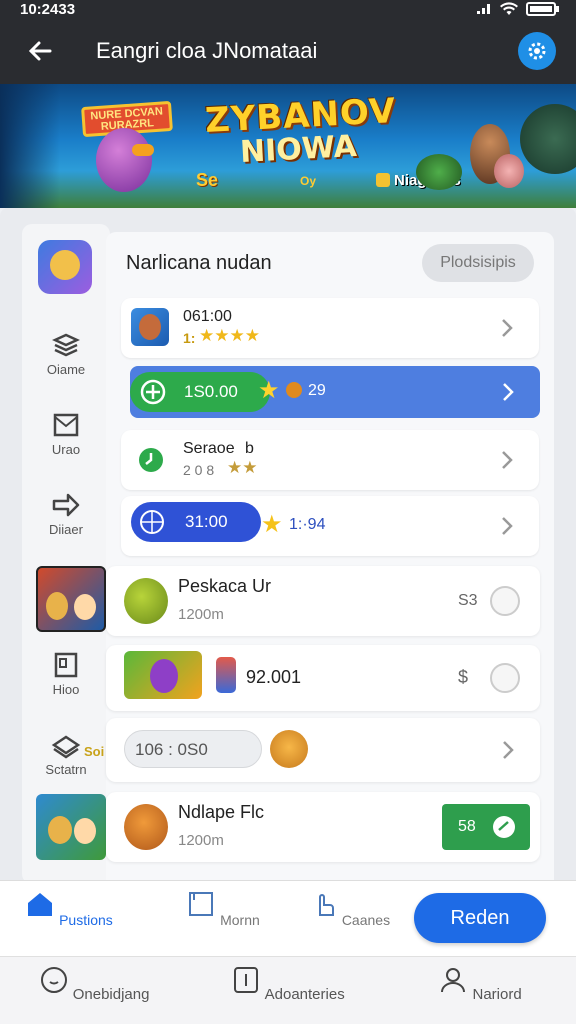  I want to click on card-price: $, so click(463, 677).